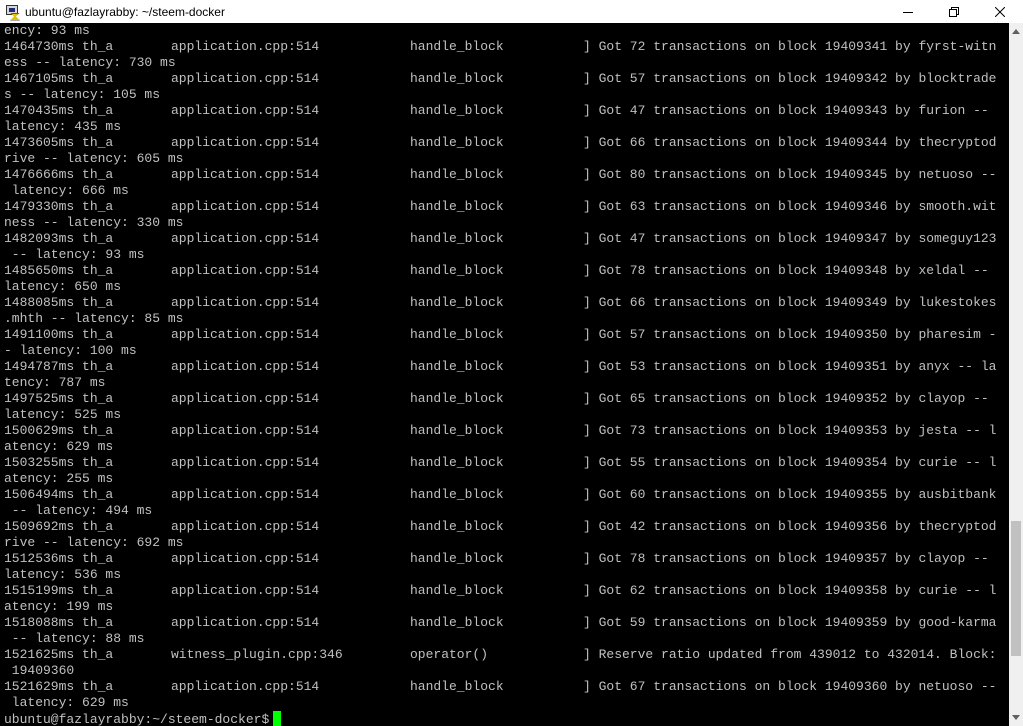 The height and width of the screenshot is (726, 1023). I want to click on log-timestamp: 1497525ms th_a, so click(59, 398).